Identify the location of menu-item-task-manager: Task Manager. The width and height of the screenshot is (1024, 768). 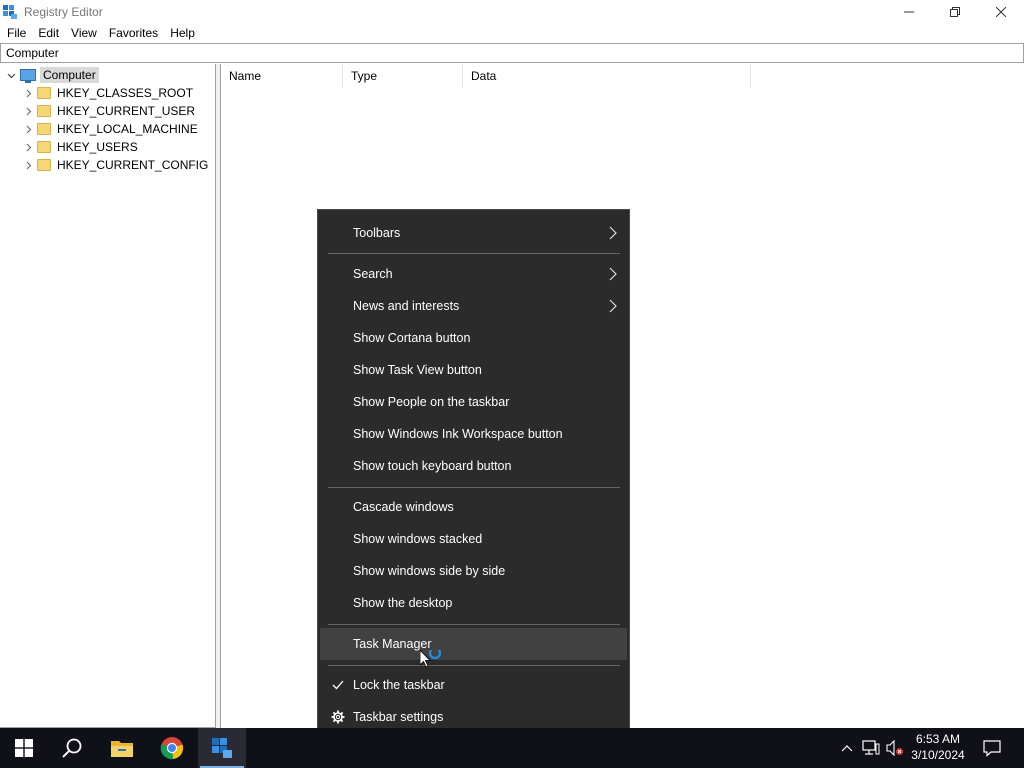
(473, 644).